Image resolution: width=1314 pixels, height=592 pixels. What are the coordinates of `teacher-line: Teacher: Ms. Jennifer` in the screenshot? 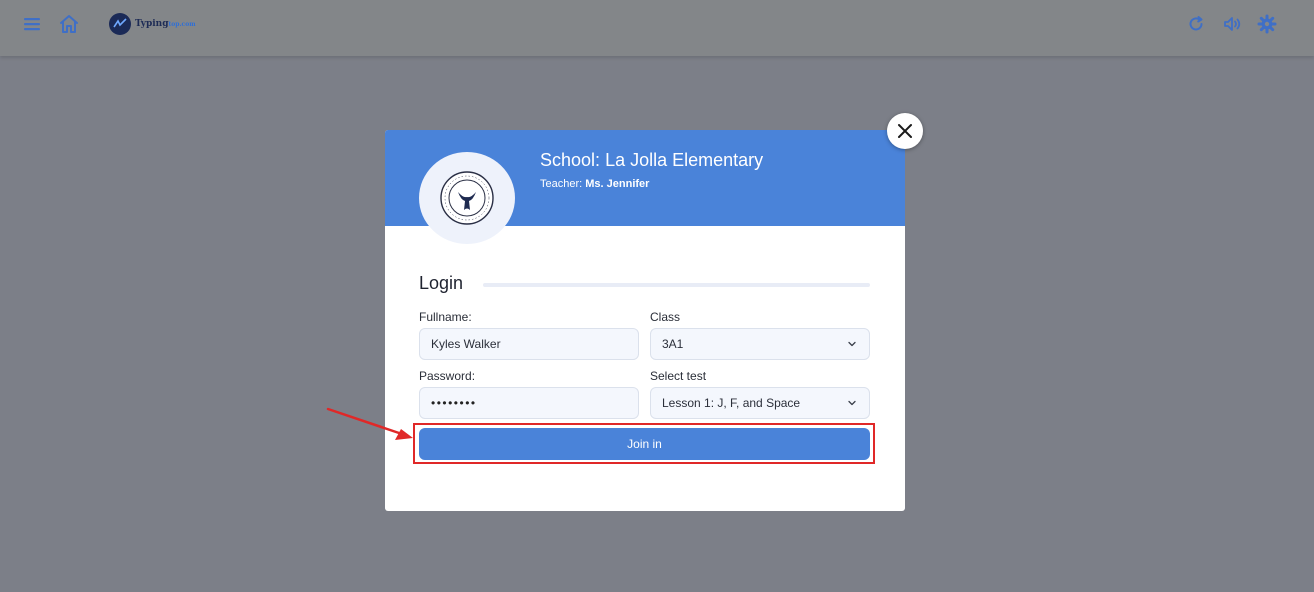 It's located at (595, 184).